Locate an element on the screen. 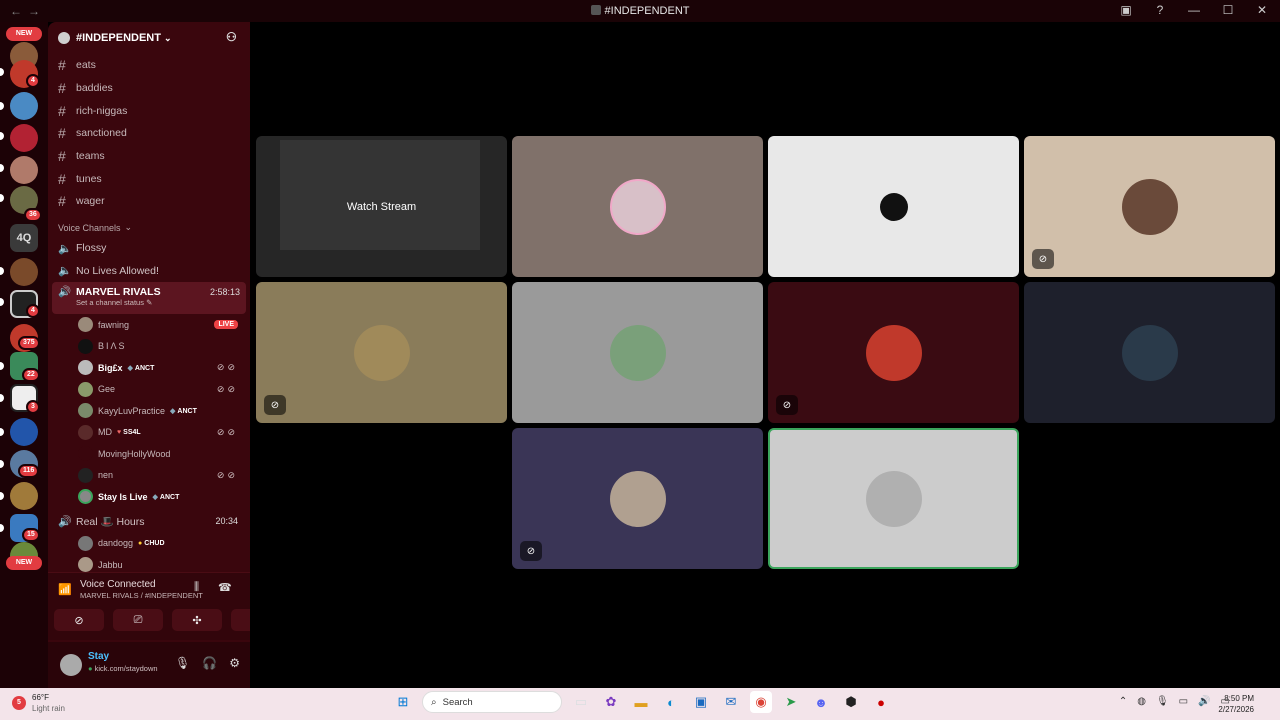 The image size is (1280, 720). discord-icon: ☻ is located at coordinates (821, 702).